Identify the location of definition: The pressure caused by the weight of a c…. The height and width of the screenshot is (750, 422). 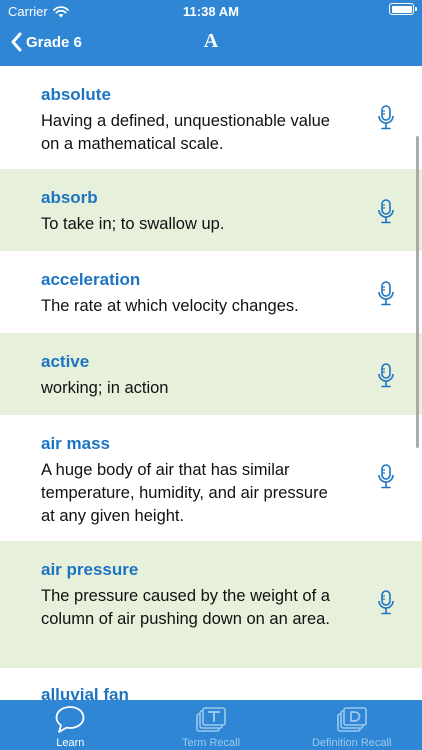
(185, 607).